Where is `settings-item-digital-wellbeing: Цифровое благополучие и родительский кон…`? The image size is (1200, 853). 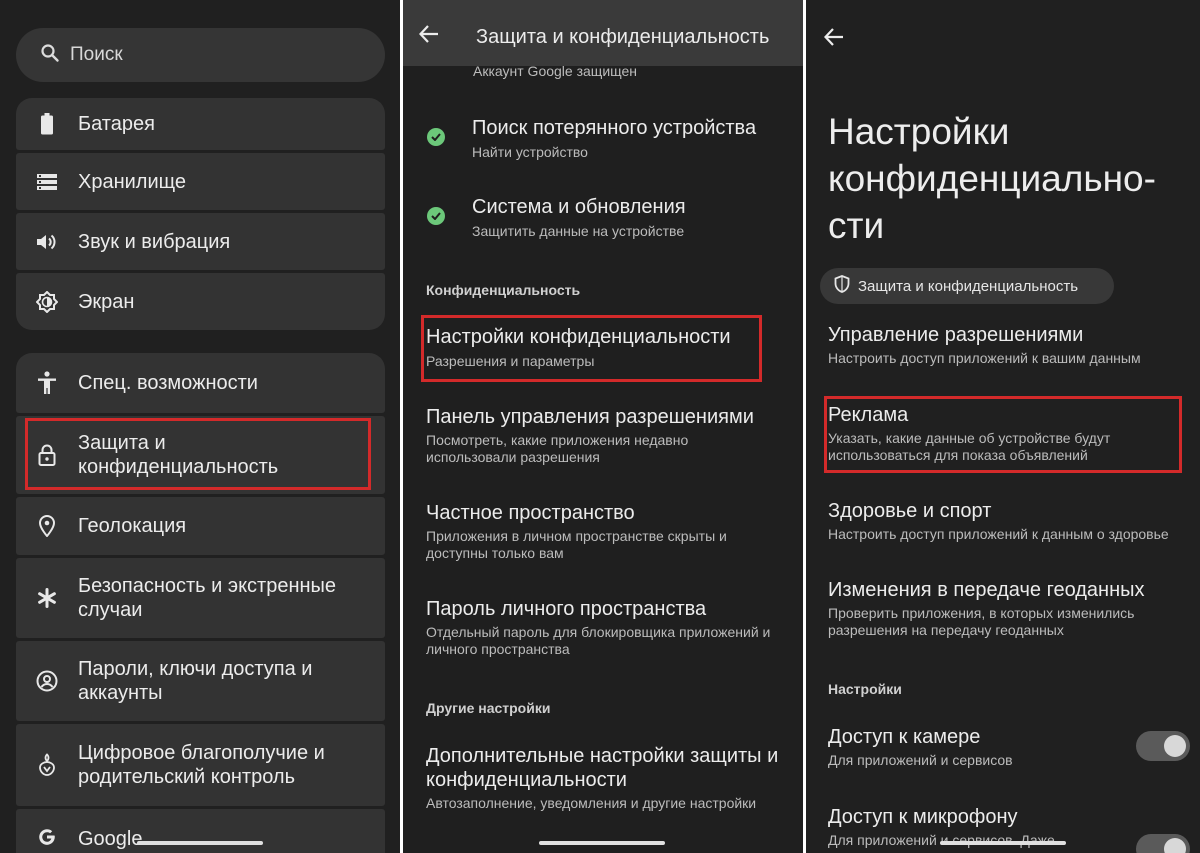
settings-item-digital-wellbeing: Цифровое благополучие и родительский кон… is located at coordinates (200, 765).